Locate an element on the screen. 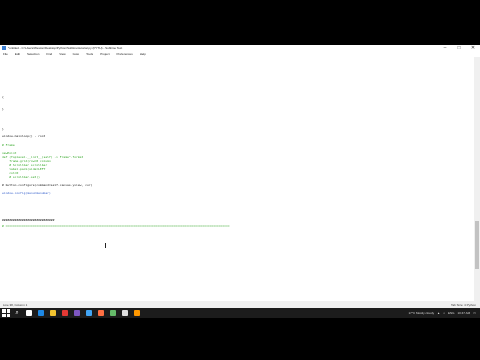 This screenshot has width=480, height=360. app-icon-green is located at coordinates (113, 313).